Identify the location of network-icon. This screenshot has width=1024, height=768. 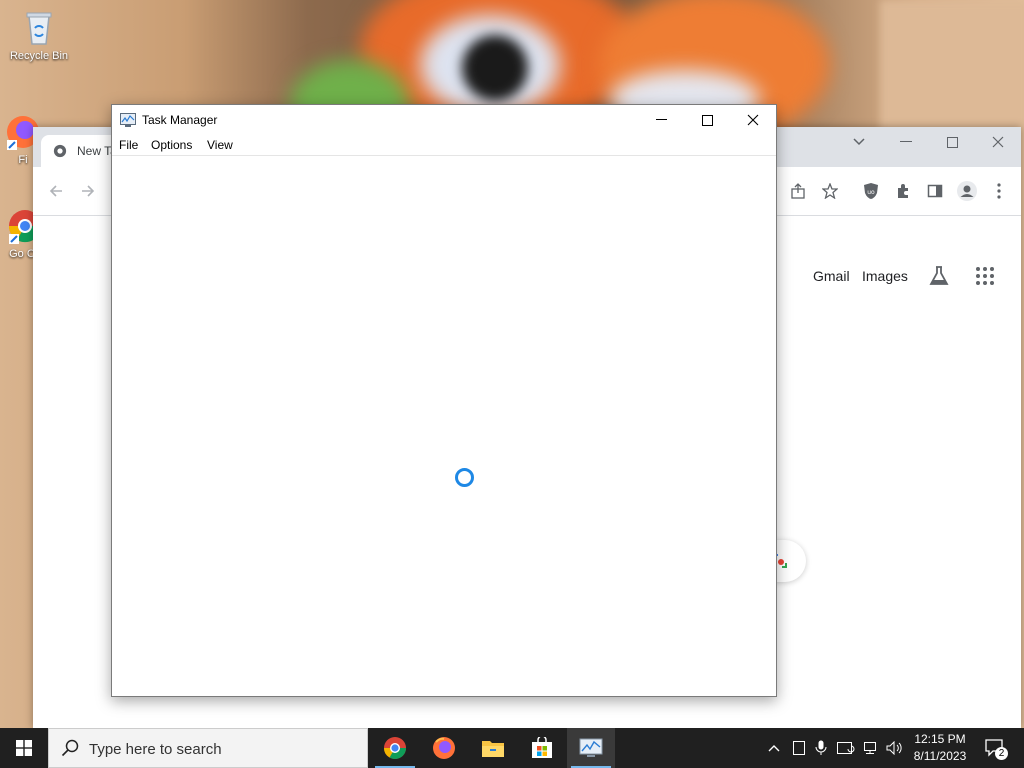
(871, 748).